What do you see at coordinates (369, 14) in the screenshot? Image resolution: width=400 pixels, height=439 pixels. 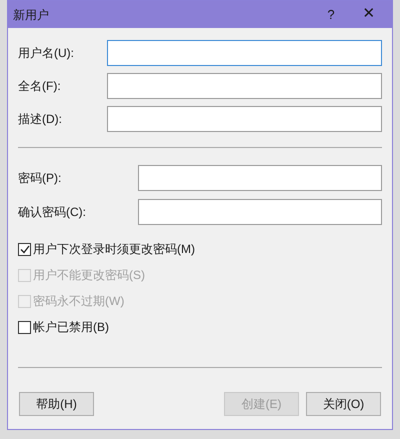 I see `close-button: ✕` at bounding box center [369, 14].